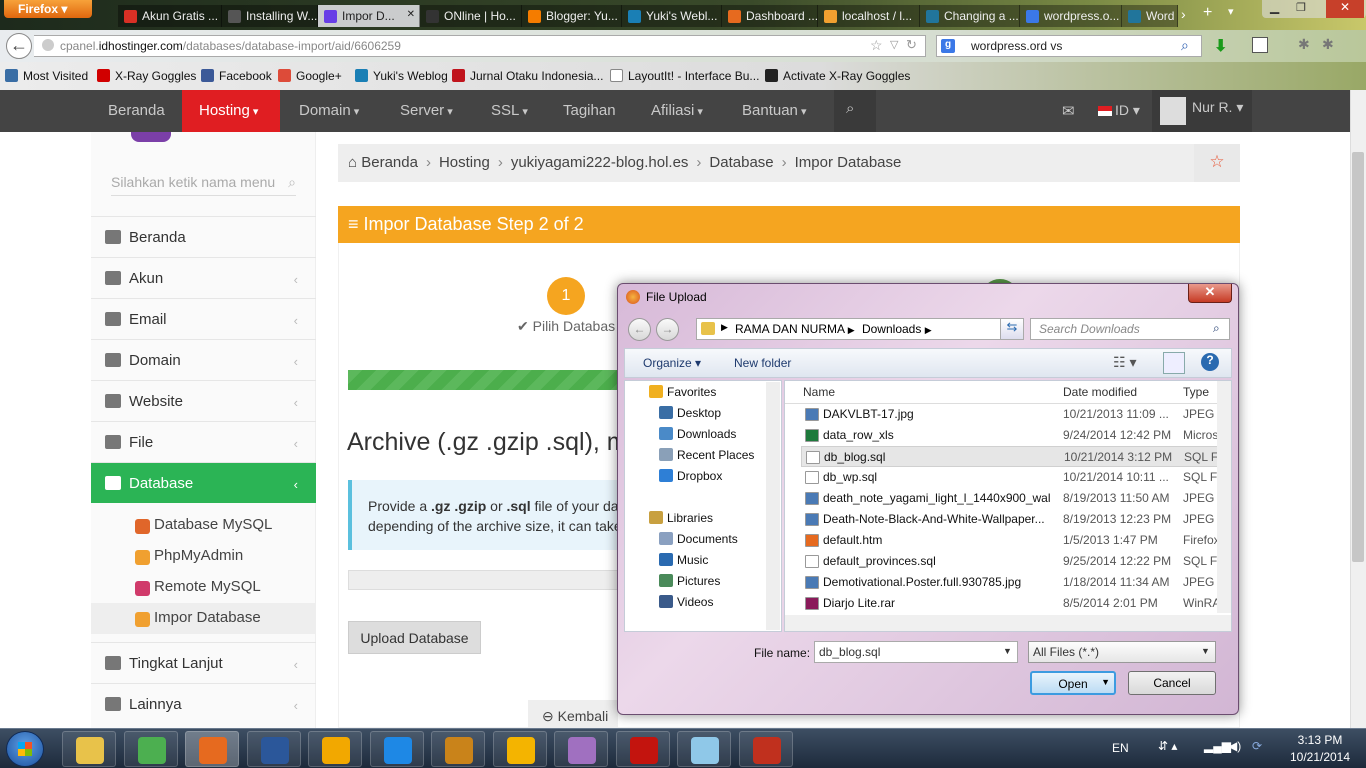  What do you see at coordinates (329, 111) in the screenshot?
I see `nav-item-domain: Domain ▾` at bounding box center [329, 111].